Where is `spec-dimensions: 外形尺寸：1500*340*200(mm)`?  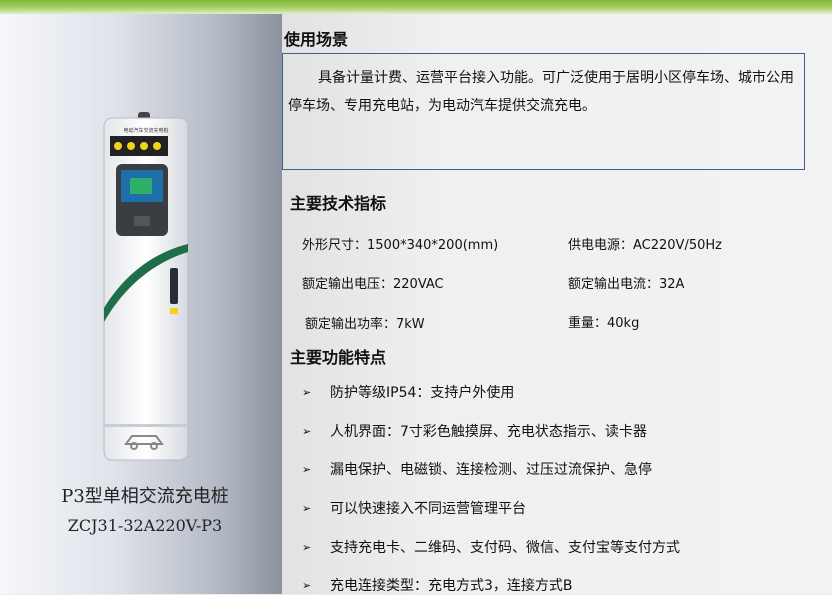 spec-dimensions: 外形尺寸：1500*340*200(mm) is located at coordinates (400, 245).